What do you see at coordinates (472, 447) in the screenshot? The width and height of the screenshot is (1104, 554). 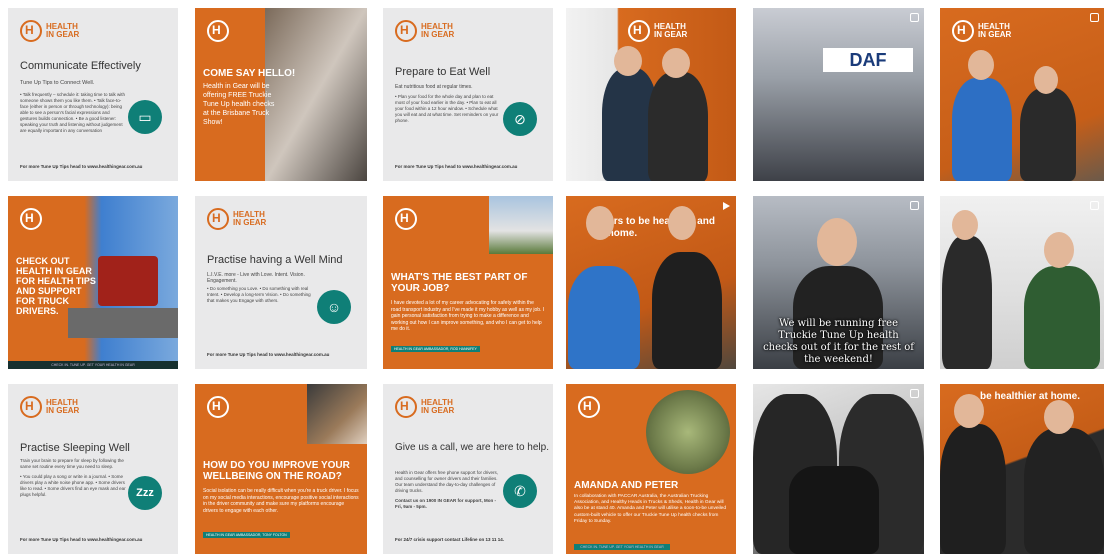 I see `post-title: Give us a call, we are here to help.` at bounding box center [472, 447].